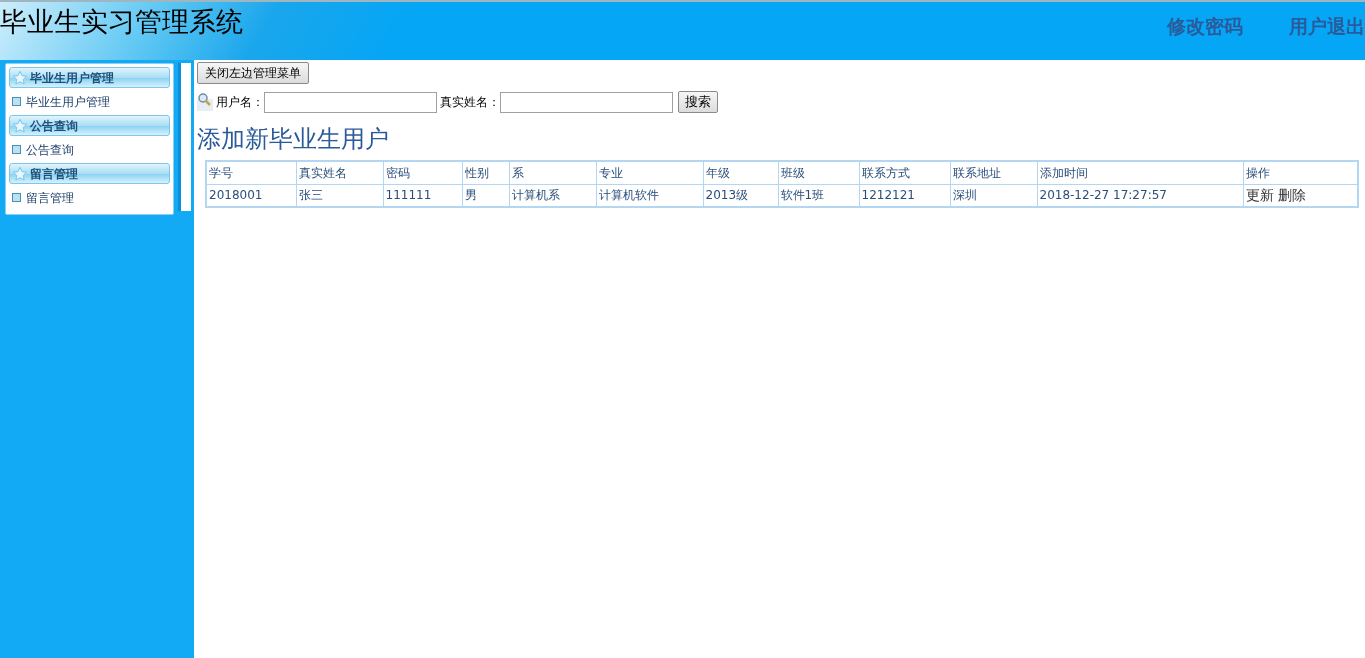  What do you see at coordinates (89, 125) in the screenshot?
I see `menu-section-header: 公告查询` at bounding box center [89, 125].